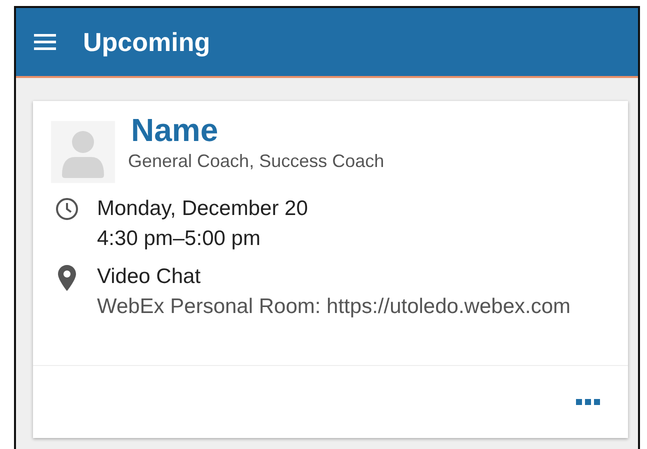 The height and width of the screenshot is (449, 647). What do you see at coordinates (45, 42) in the screenshot?
I see `menu-icon` at bounding box center [45, 42].